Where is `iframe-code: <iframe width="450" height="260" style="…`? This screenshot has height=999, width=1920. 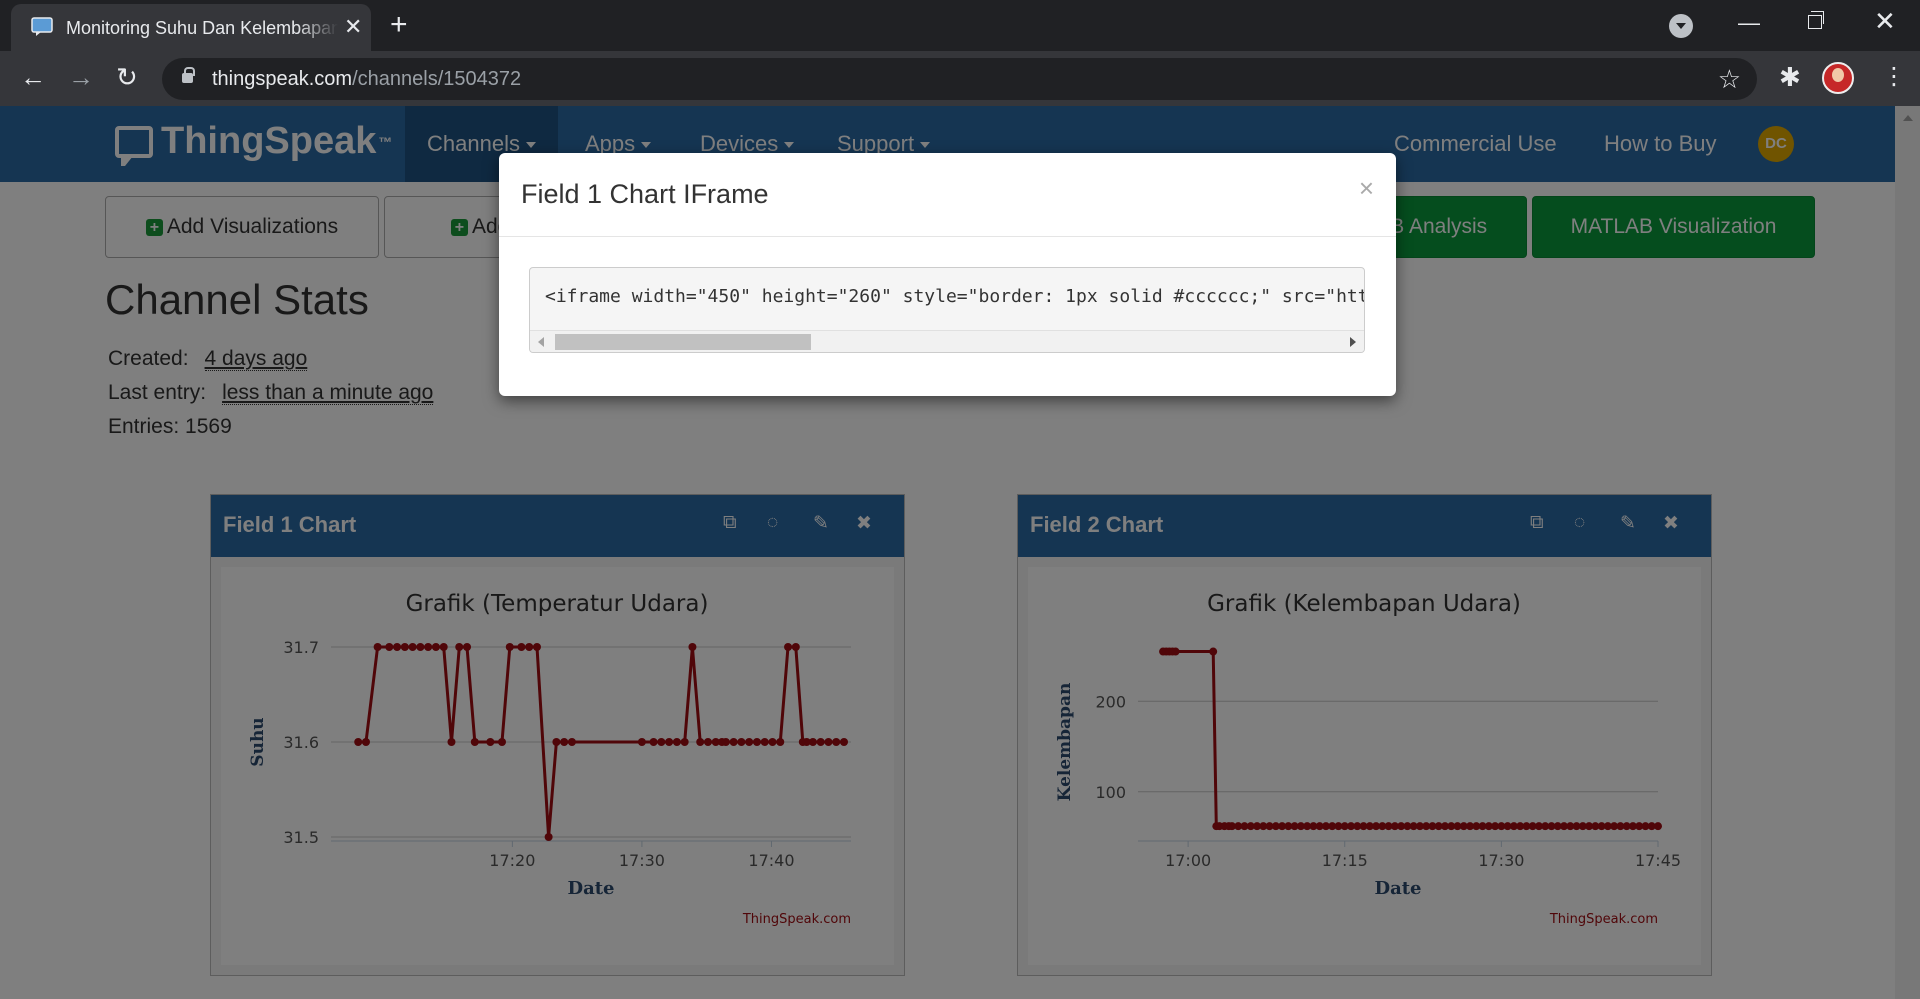 iframe-code: <iframe width="450" height="260" style="… is located at coordinates (954, 296).